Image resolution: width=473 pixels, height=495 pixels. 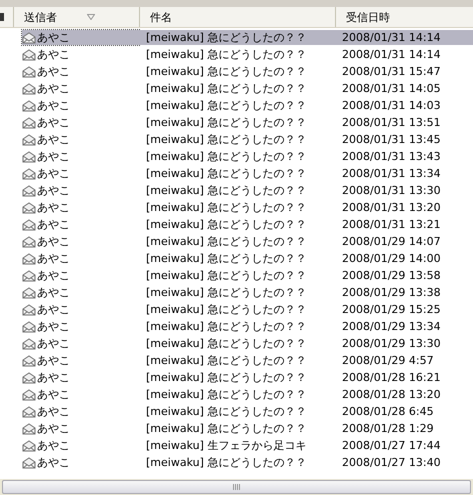 I want to click on date-cell-text: 2008/01/27 17:44, so click(x=391, y=445).